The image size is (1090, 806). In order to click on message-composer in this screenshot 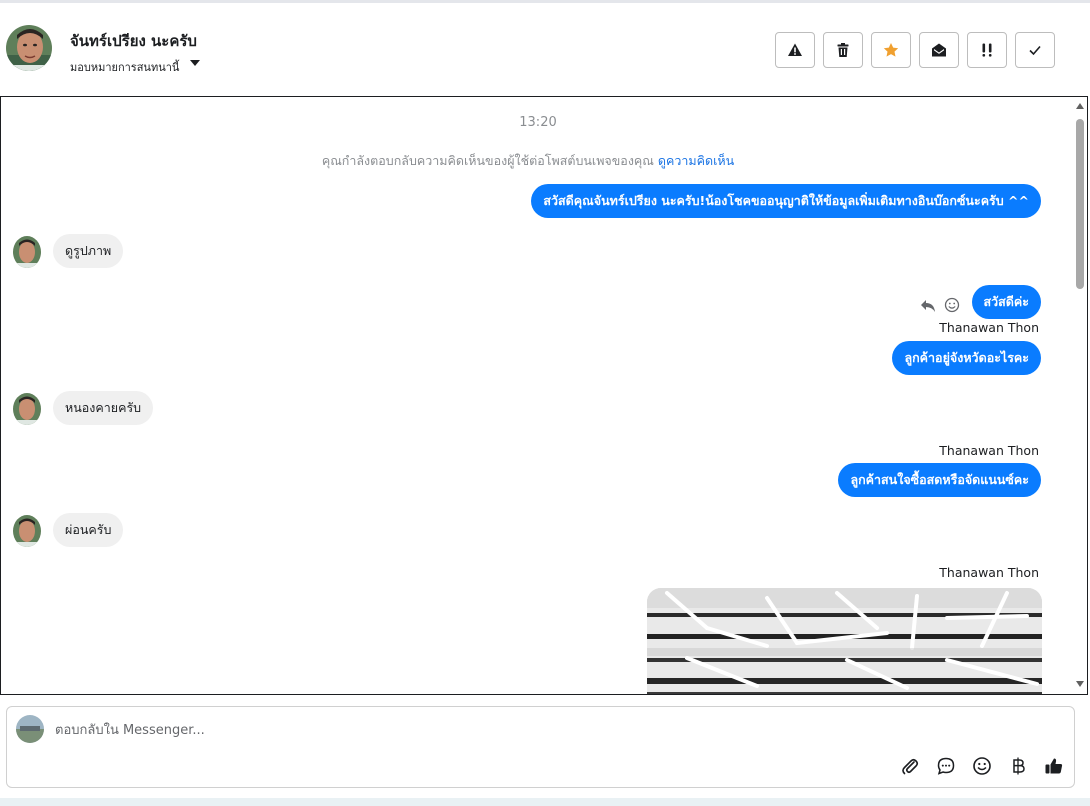, I will do `click(540, 747)`.